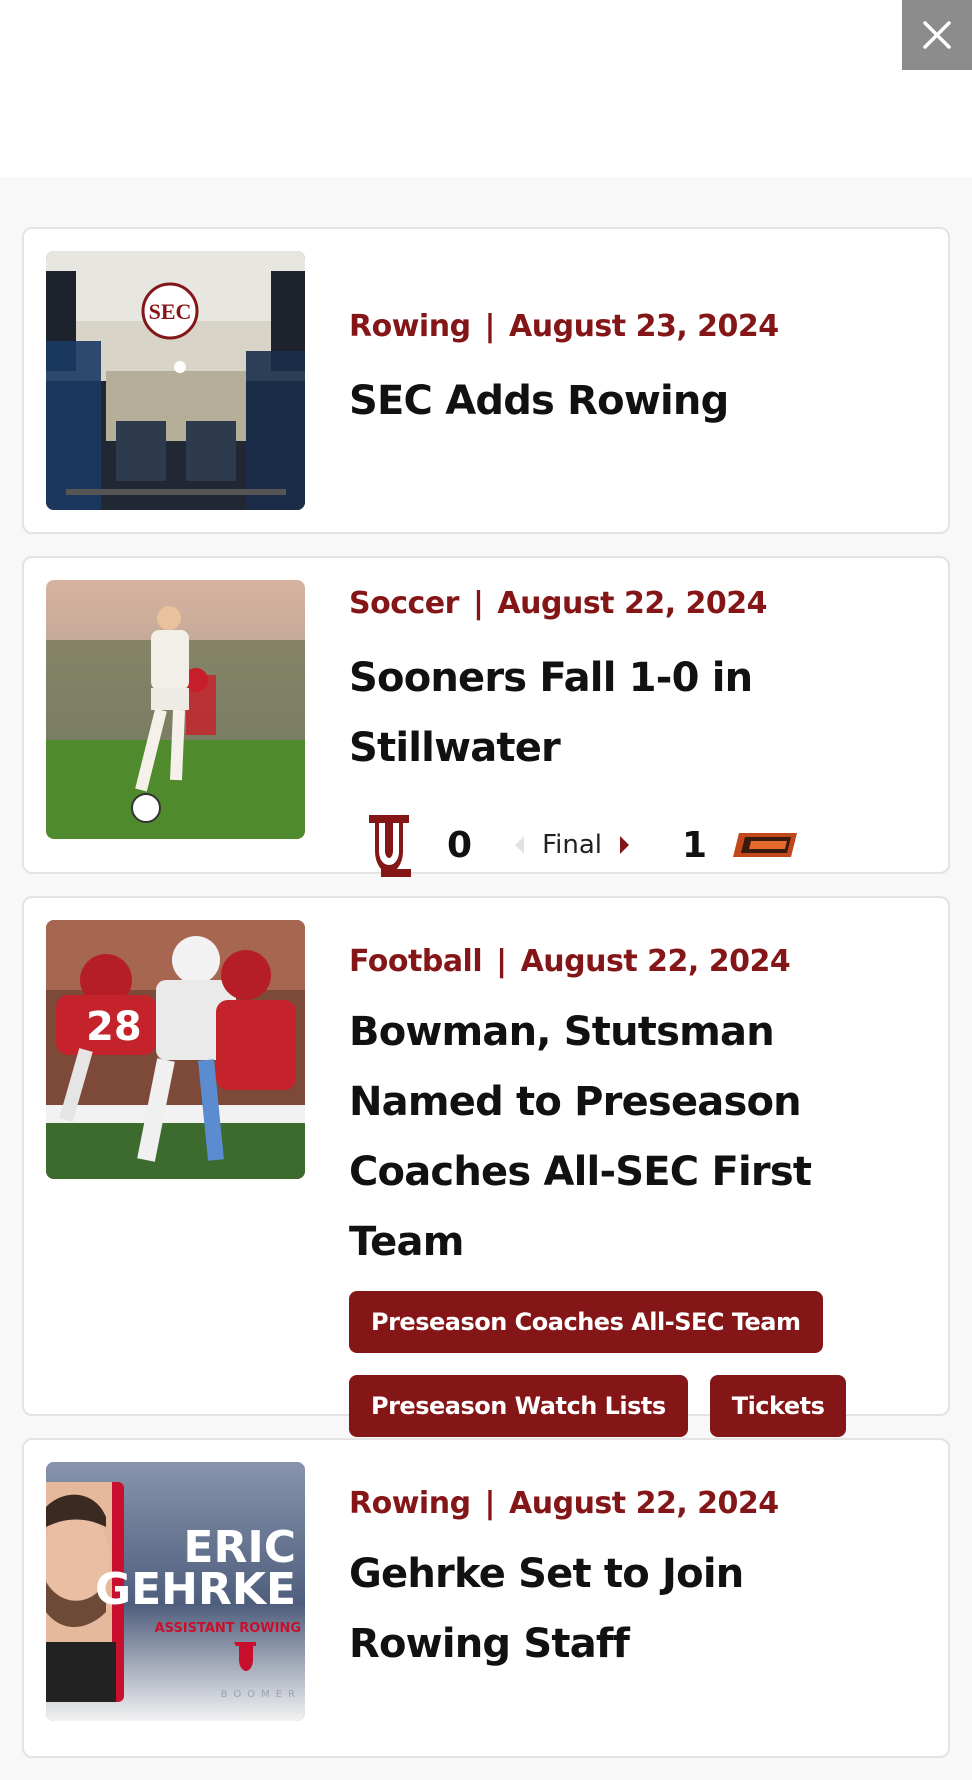 The height and width of the screenshot is (1780, 972). I want to click on chevron-right-icon, so click(625, 845).